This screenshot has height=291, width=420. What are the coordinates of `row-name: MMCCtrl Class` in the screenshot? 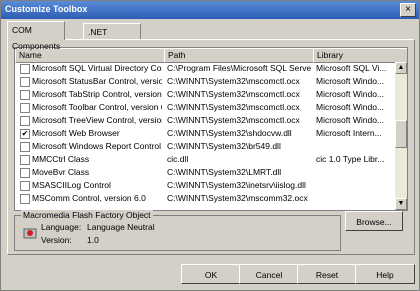 It's located at (61, 159).